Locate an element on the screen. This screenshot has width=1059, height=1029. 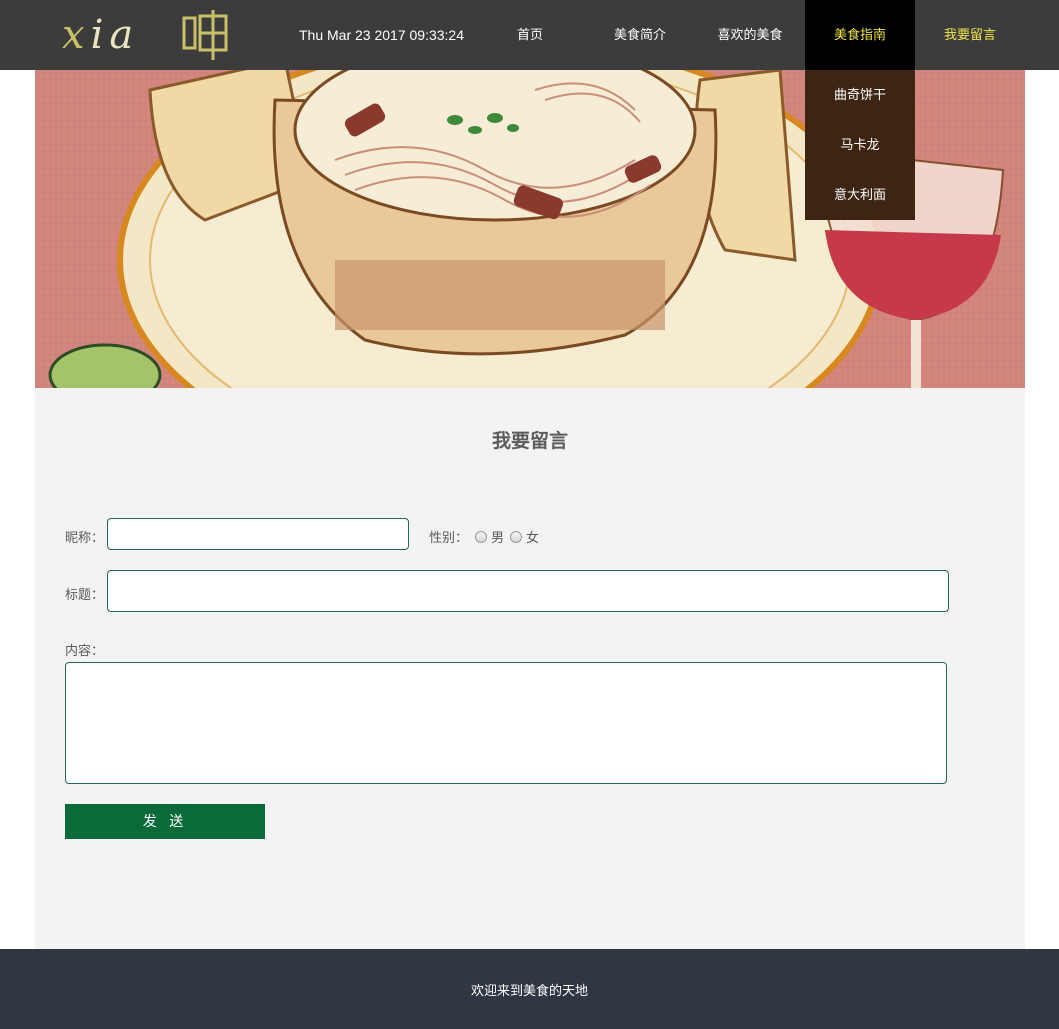
food-guide-dropdown: 曲奇饼干 马卡龙 意大利面 is located at coordinates (860, 145).